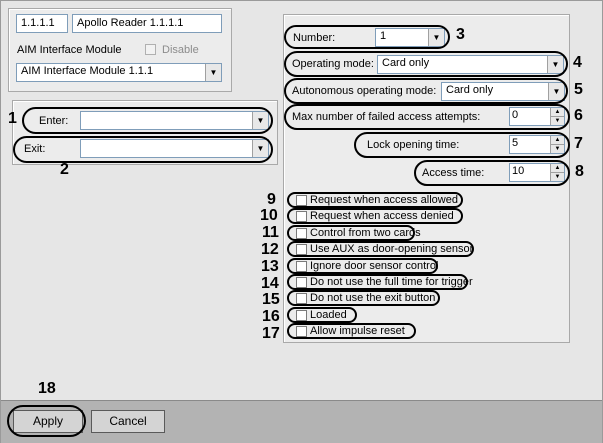 The width and height of the screenshot is (603, 443). Describe the element at coordinates (47, 388) in the screenshot. I see `callout-number-18: 18` at that location.